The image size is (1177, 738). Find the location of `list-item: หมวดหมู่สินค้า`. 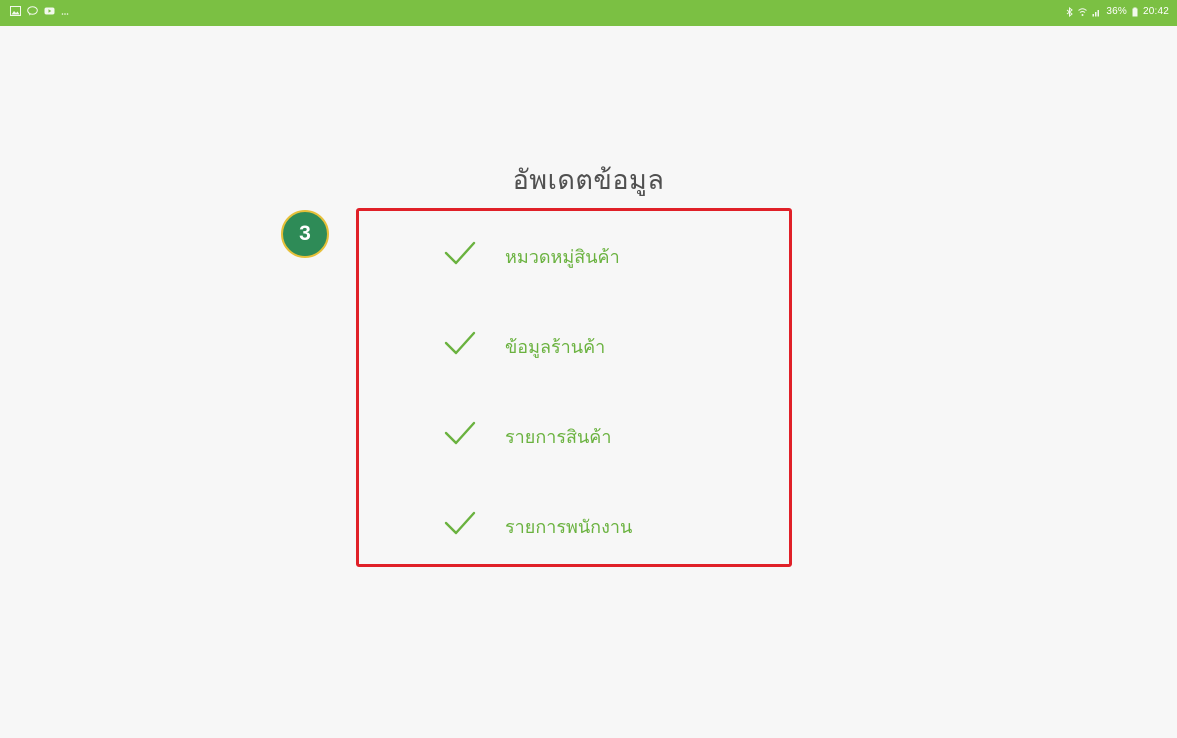

list-item: หมวดหมู่สินค้า is located at coordinates (608, 277).